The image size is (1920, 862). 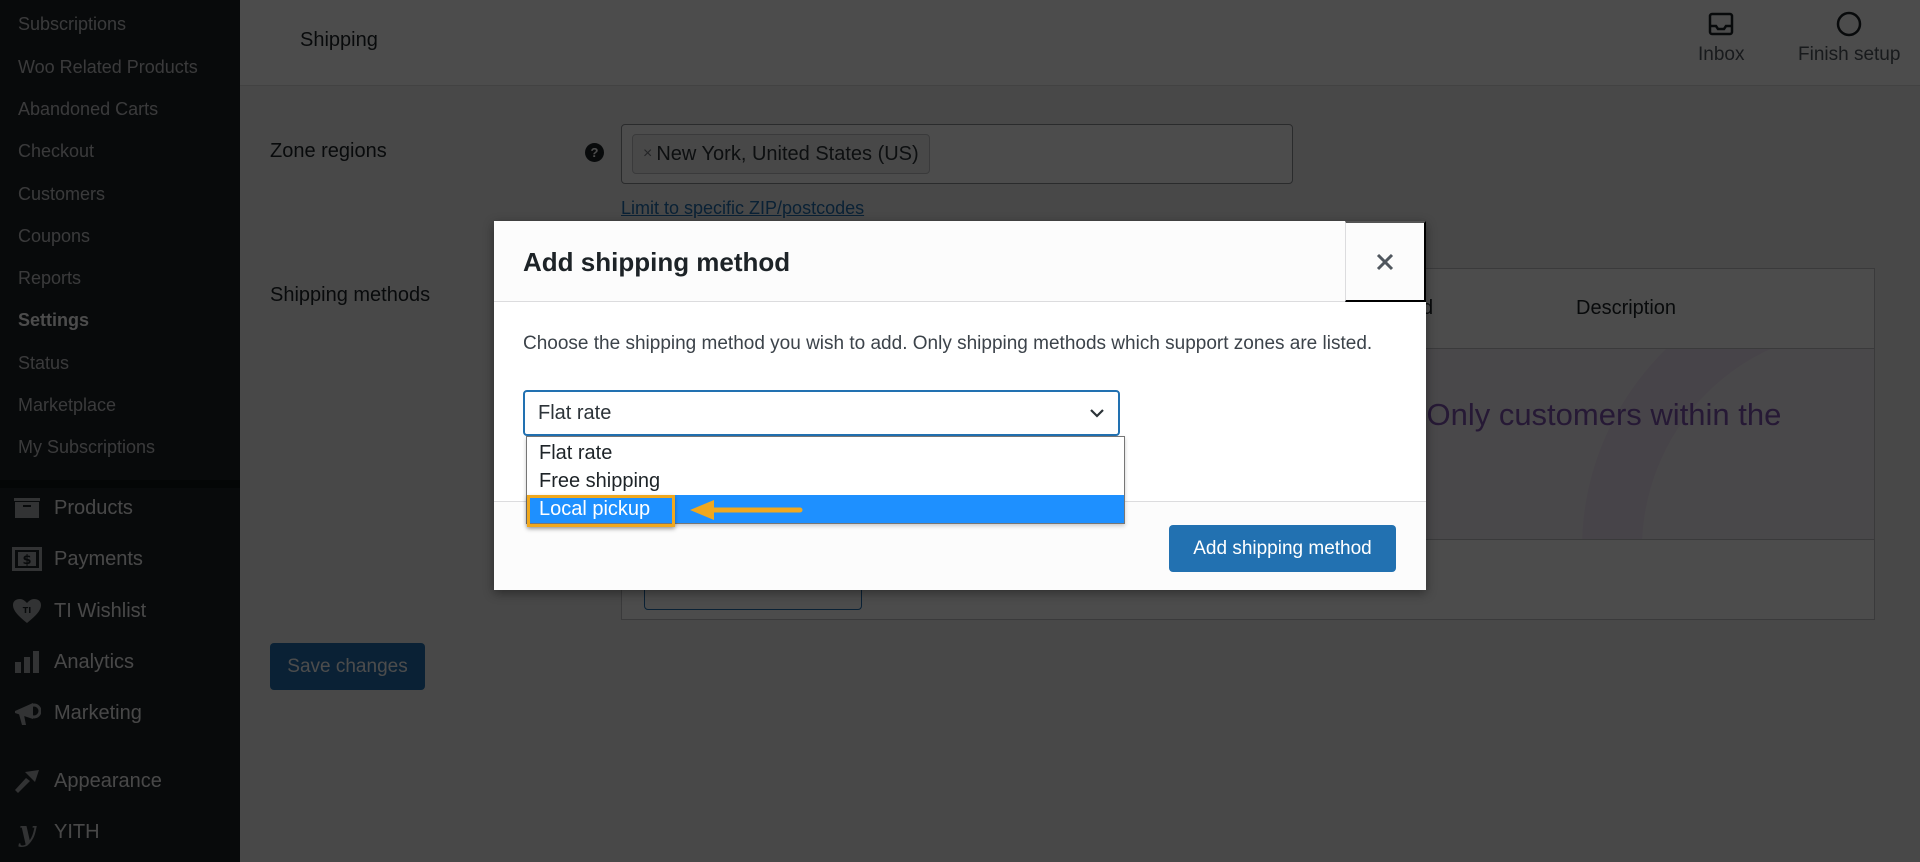 I want to click on modal-close-button, so click(x=1385, y=261).